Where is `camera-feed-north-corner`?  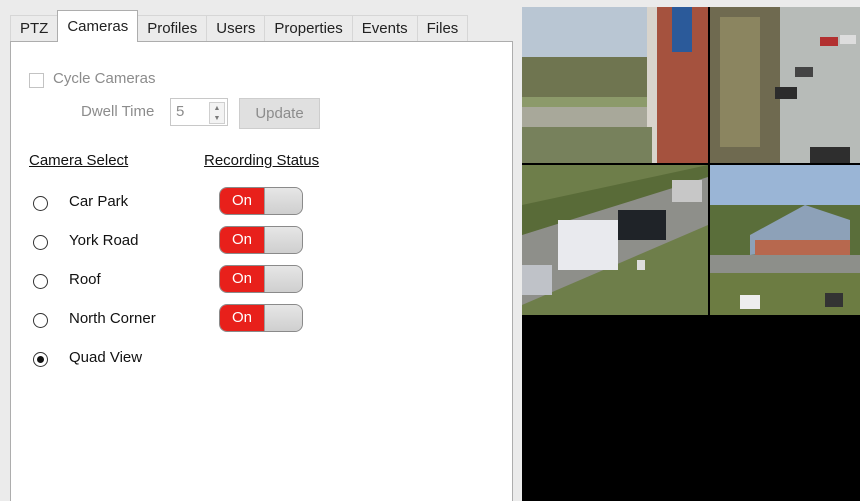
camera-feed-north-corner is located at coordinates (785, 240).